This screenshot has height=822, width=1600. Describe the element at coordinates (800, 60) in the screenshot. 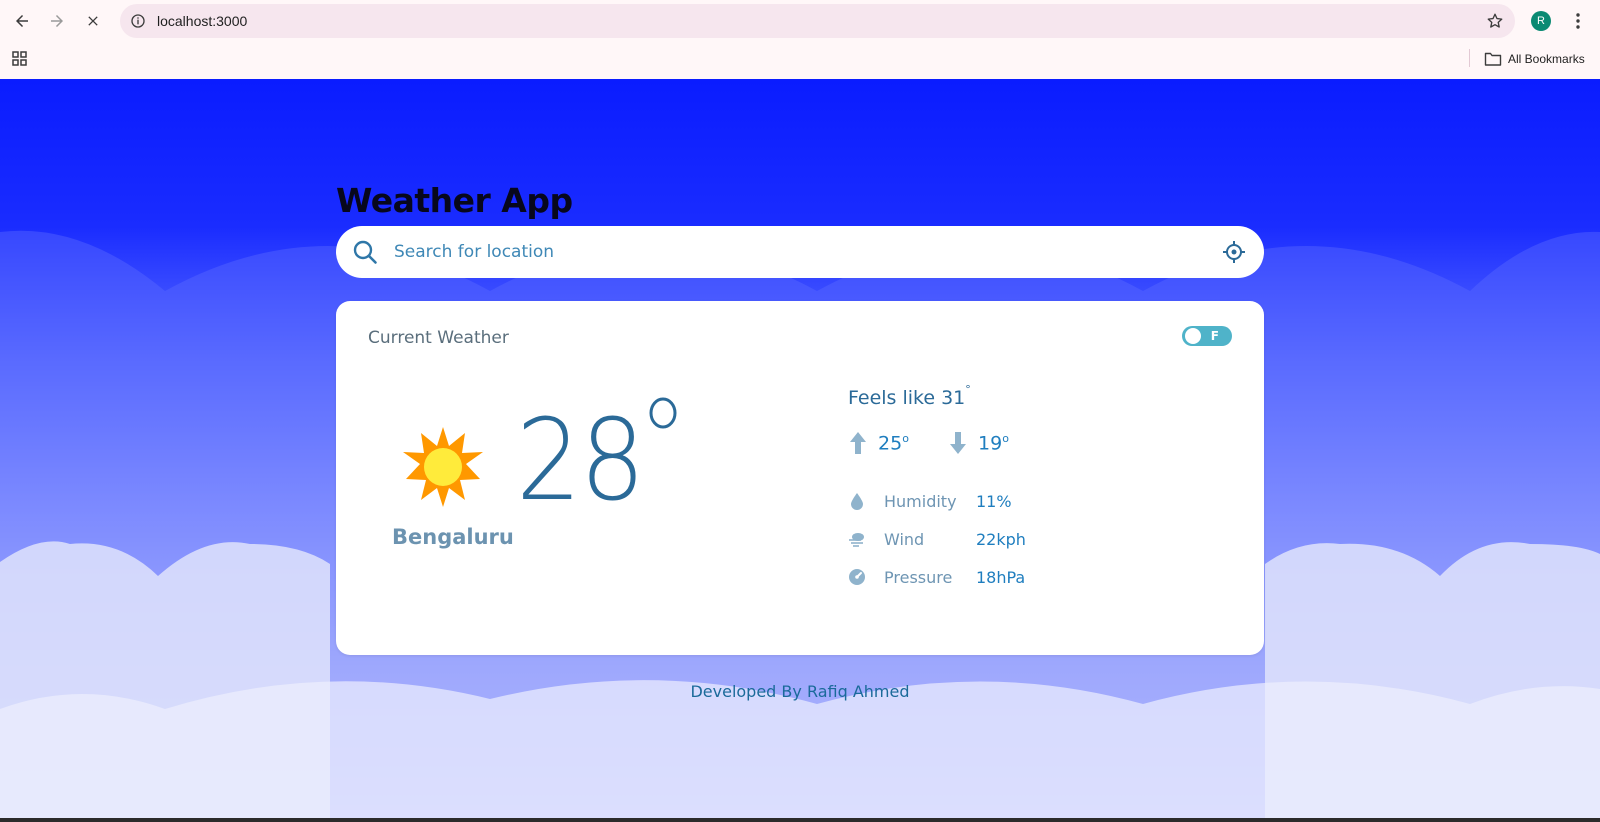

I see `bookmarks-bar` at that location.